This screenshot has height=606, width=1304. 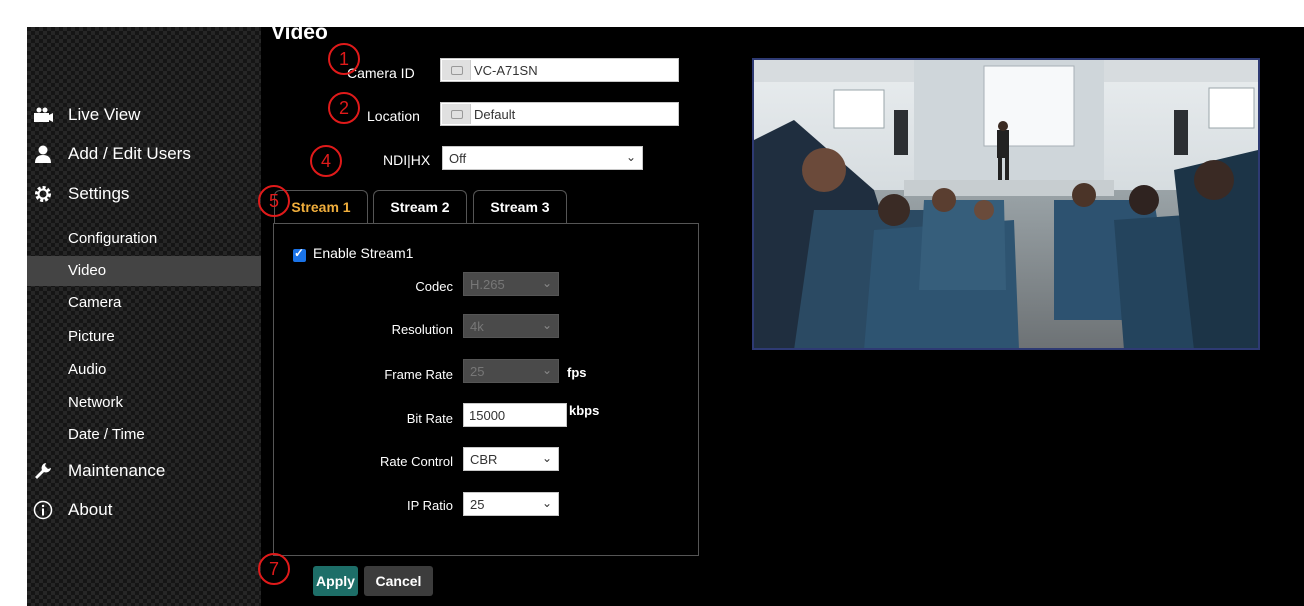 What do you see at coordinates (326, 161) in the screenshot?
I see `callout-4: 4` at bounding box center [326, 161].